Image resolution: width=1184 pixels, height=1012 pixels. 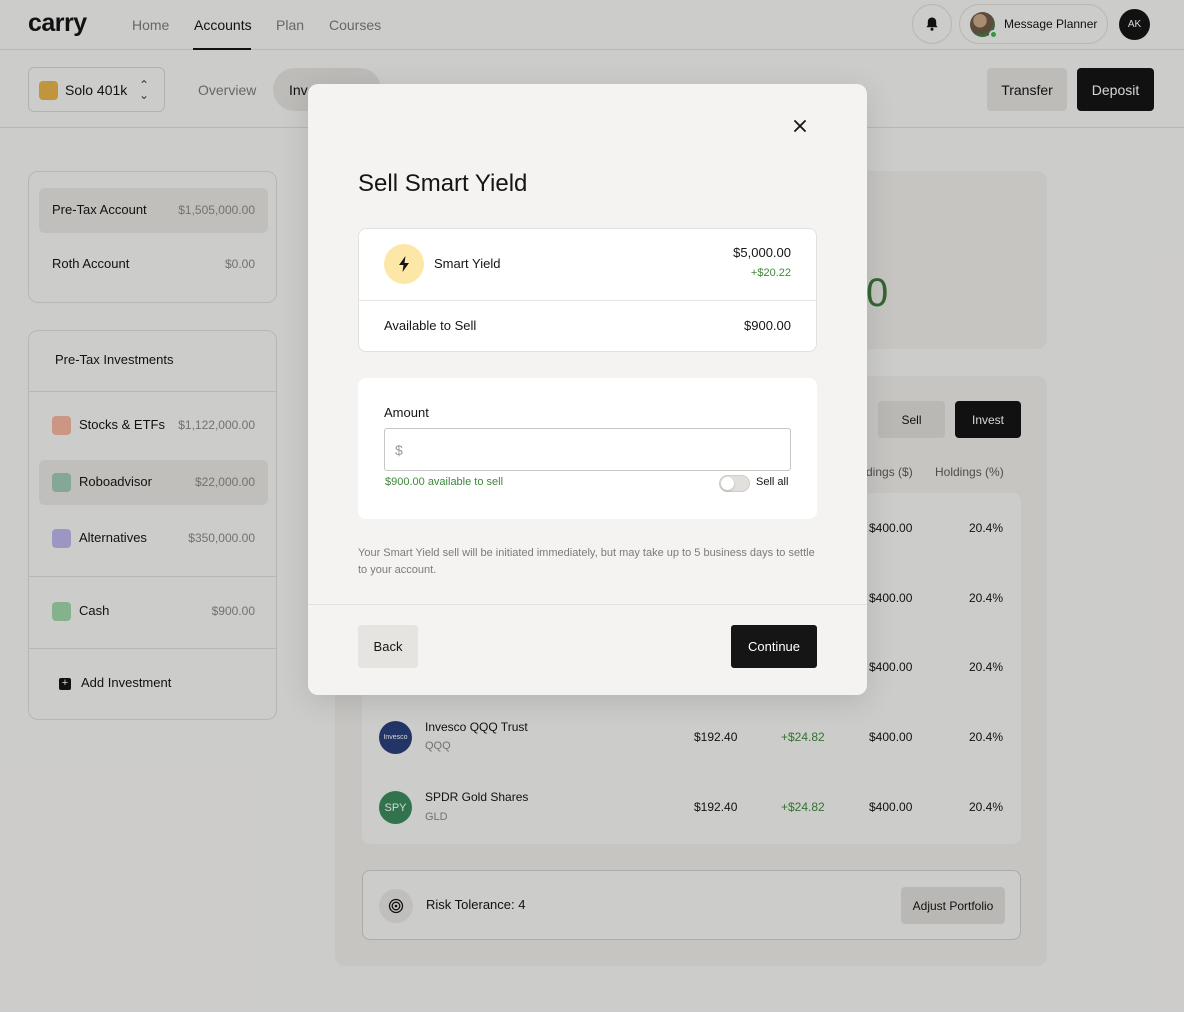 I want to click on fund-name: Smart Yield, so click(x=467, y=263).